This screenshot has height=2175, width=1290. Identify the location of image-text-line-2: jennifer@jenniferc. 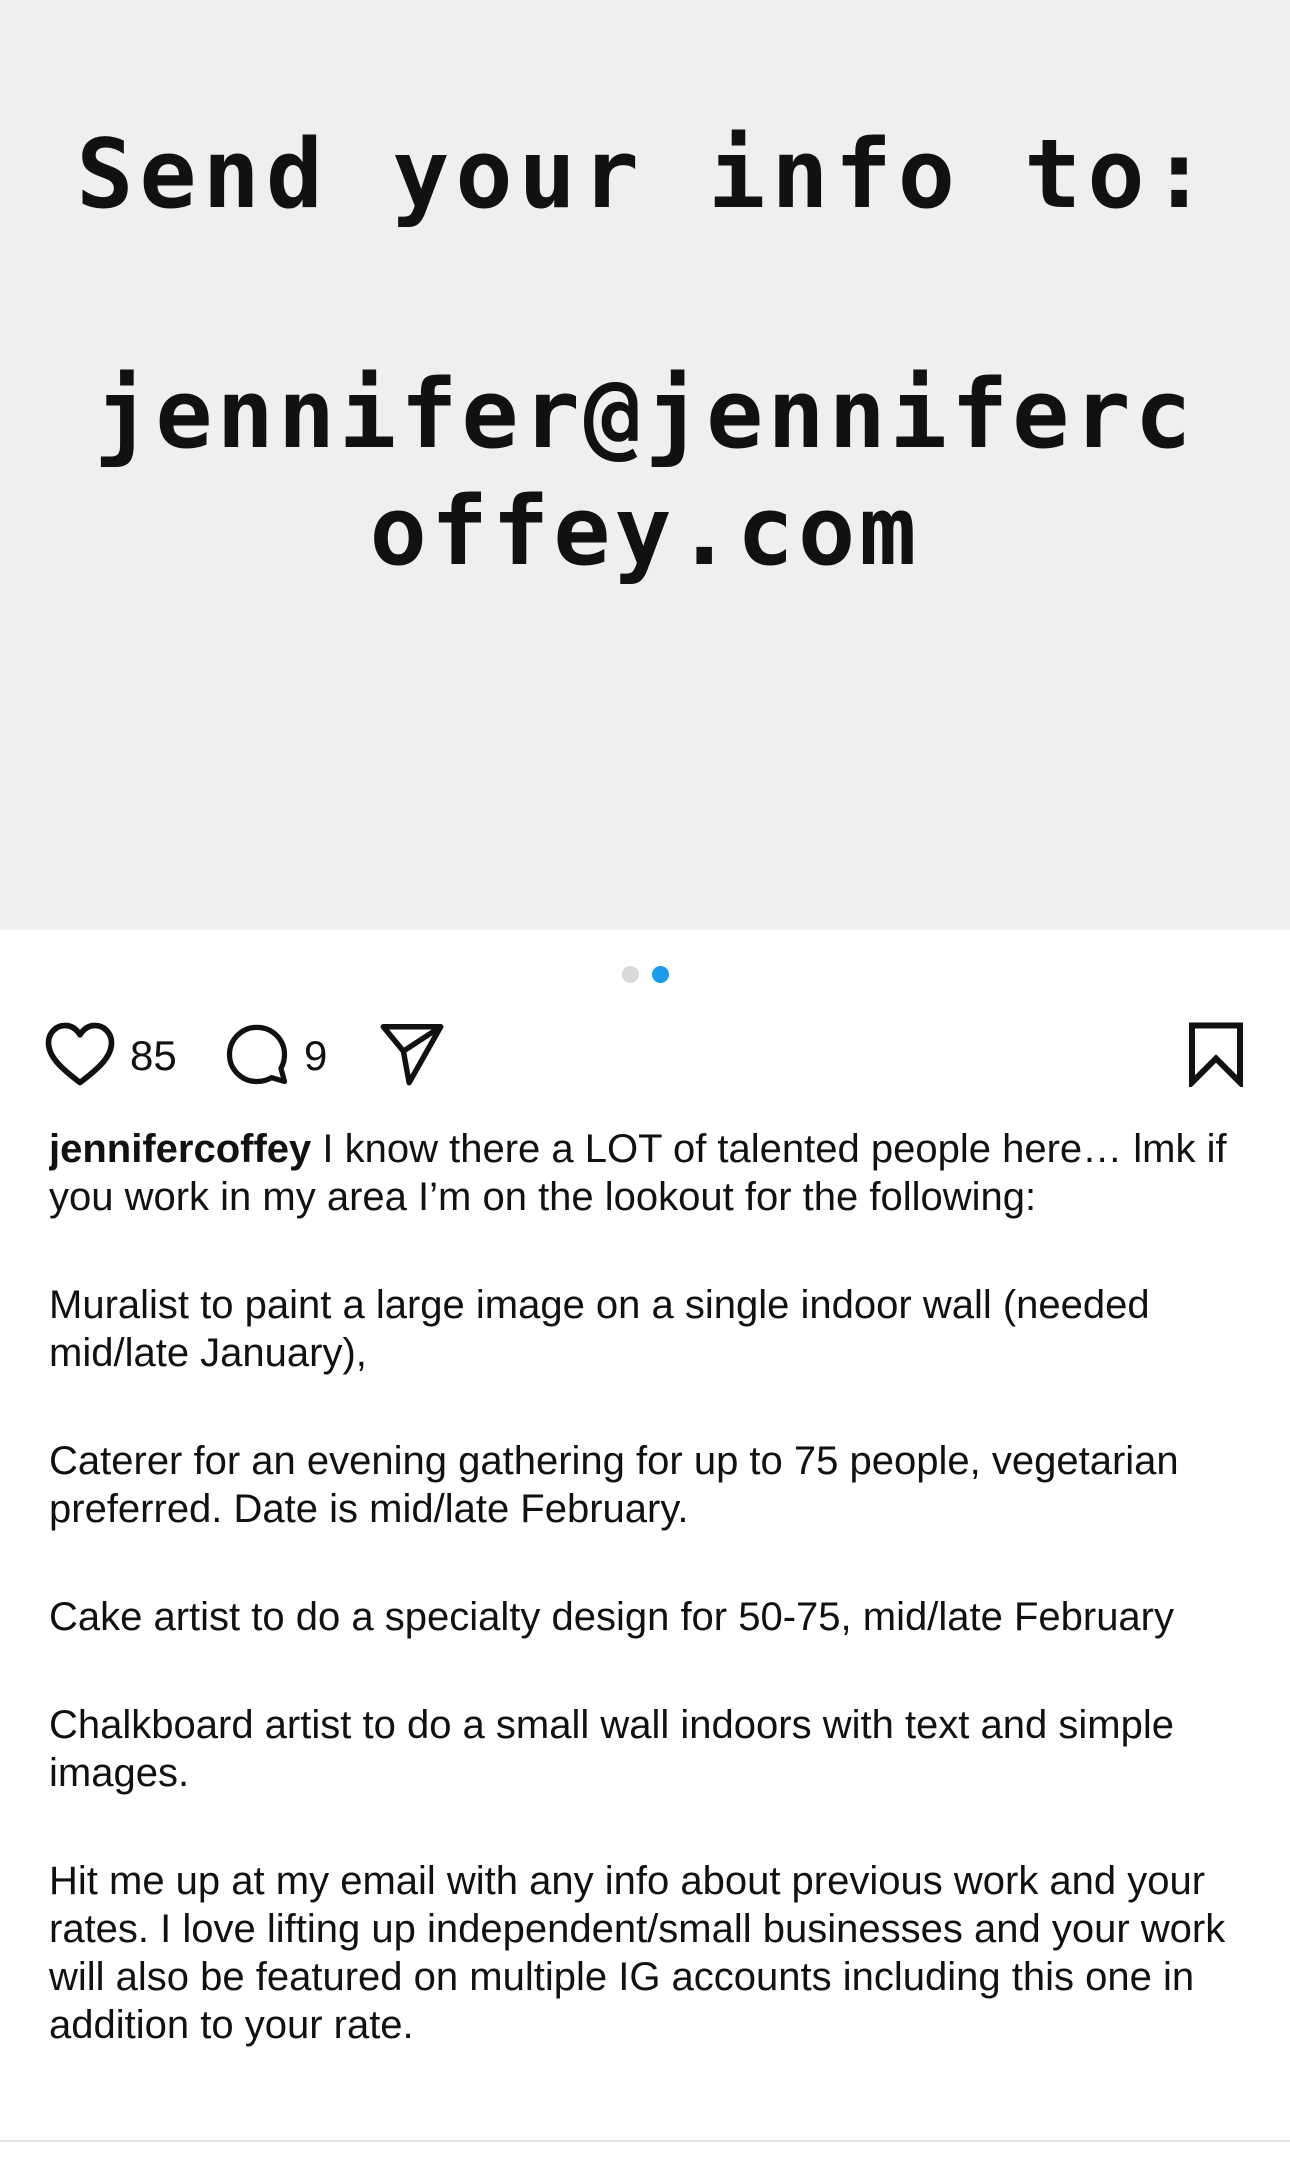
(645, 415).